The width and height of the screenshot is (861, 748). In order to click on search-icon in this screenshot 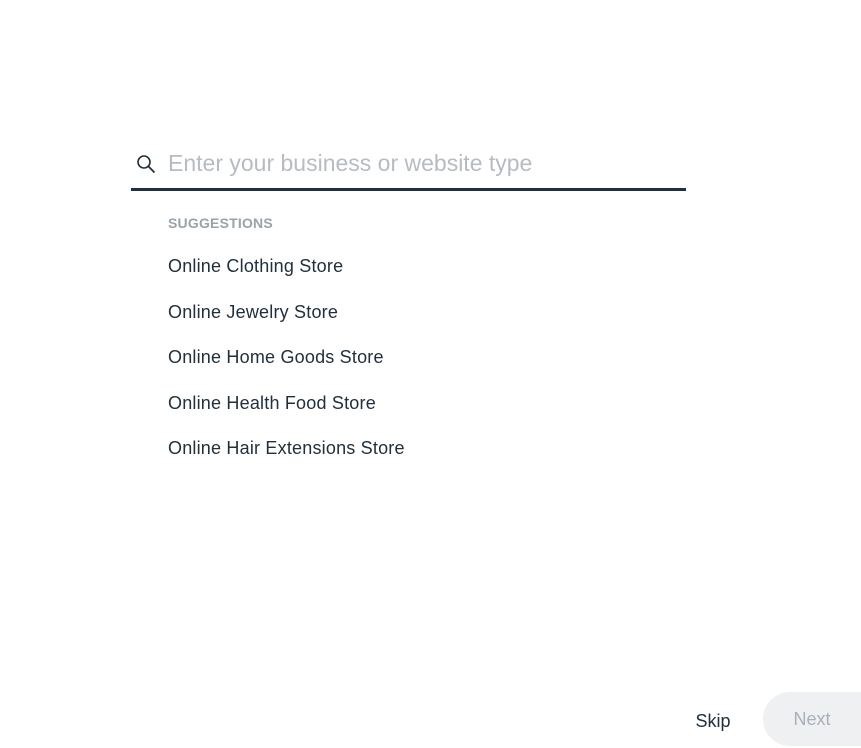, I will do `click(146, 164)`.